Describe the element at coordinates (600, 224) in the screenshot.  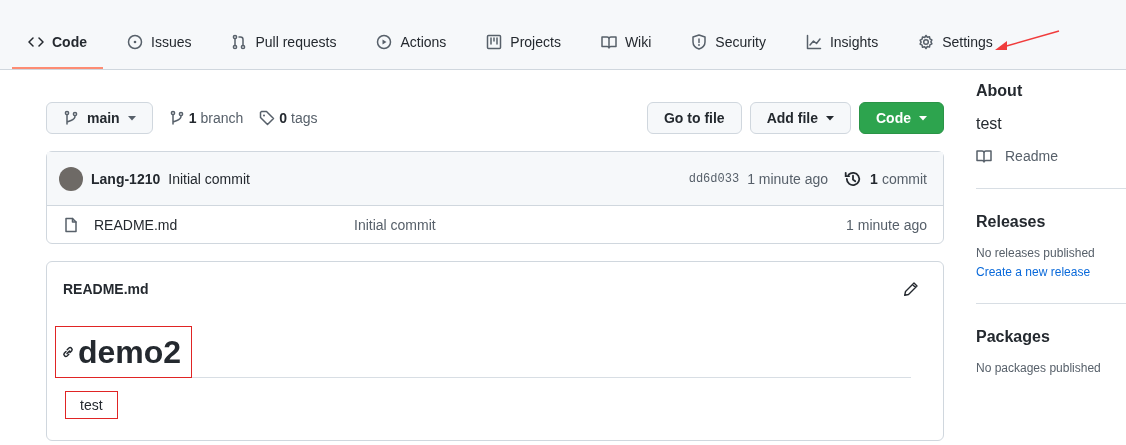
I see `file-commit-message: Initial commit` at that location.